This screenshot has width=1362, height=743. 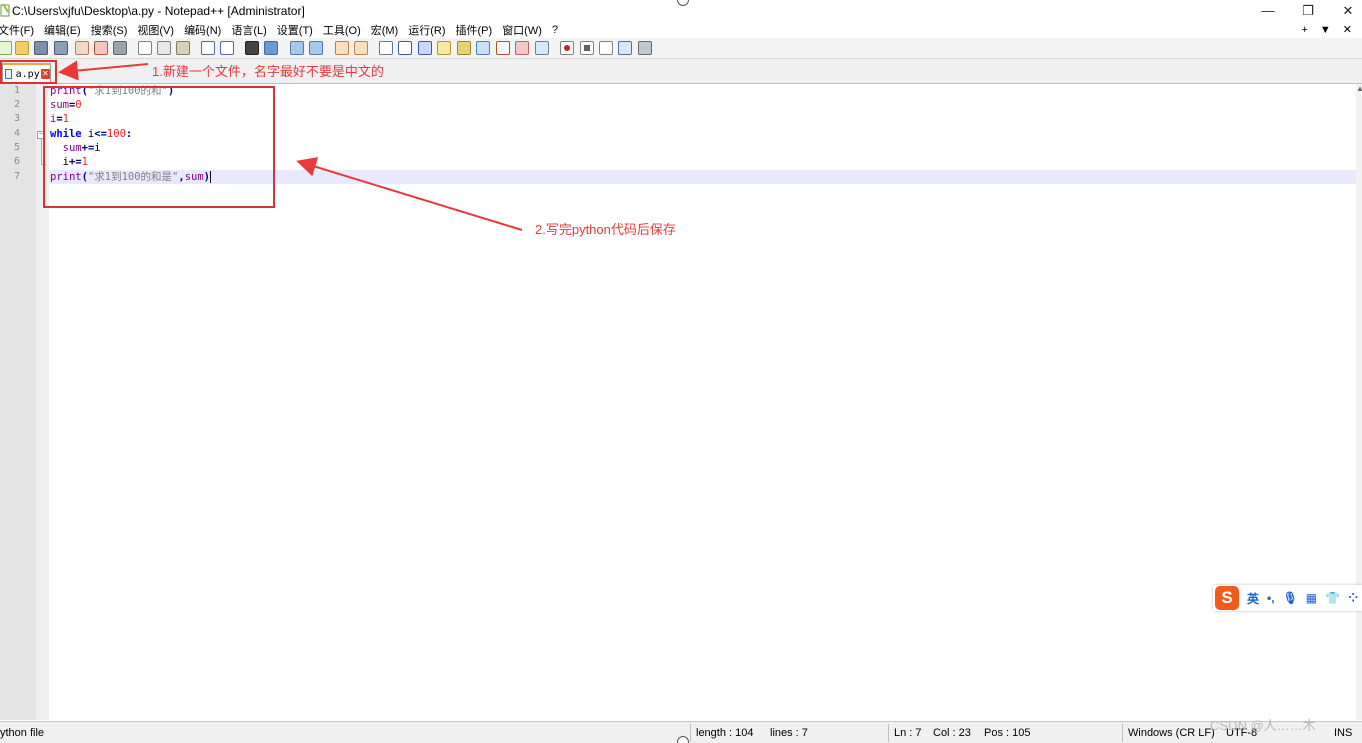 I want to click on function-list-icon, so click(x=483, y=48).